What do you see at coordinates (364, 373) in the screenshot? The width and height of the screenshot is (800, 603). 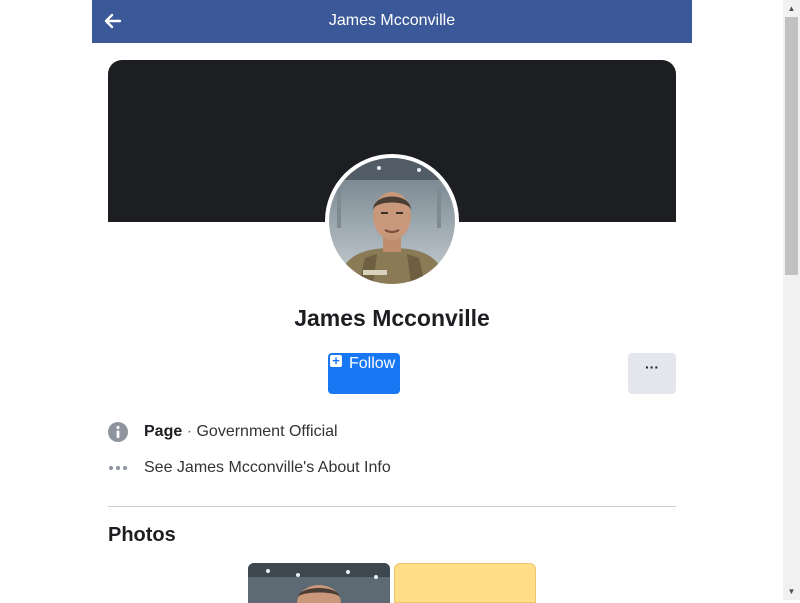 I see `follow-button: + Follow` at bounding box center [364, 373].